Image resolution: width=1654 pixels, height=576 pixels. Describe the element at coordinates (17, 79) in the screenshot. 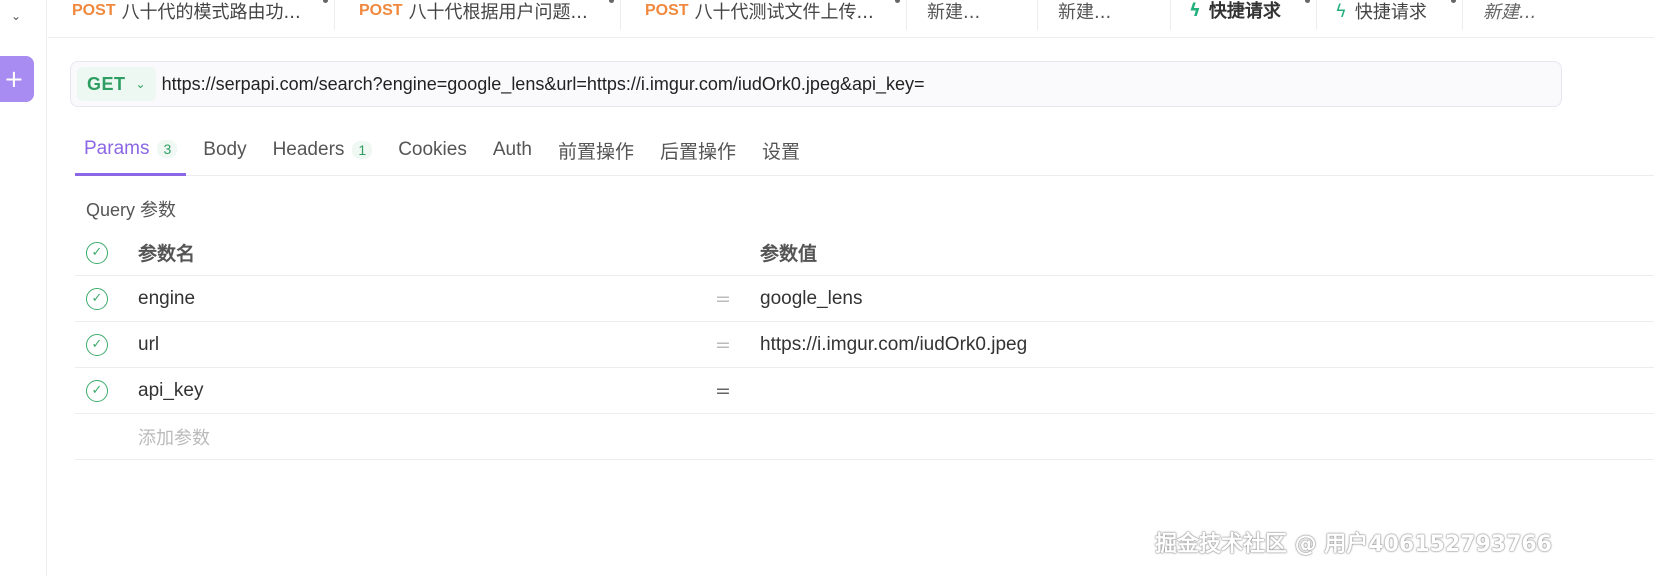

I see `add-button: +` at that location.